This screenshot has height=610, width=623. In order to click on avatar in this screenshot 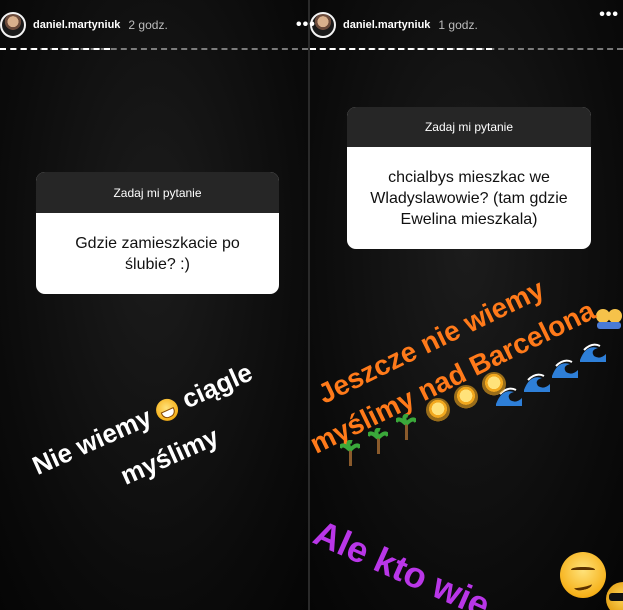, I will do `click(13, 25)`.